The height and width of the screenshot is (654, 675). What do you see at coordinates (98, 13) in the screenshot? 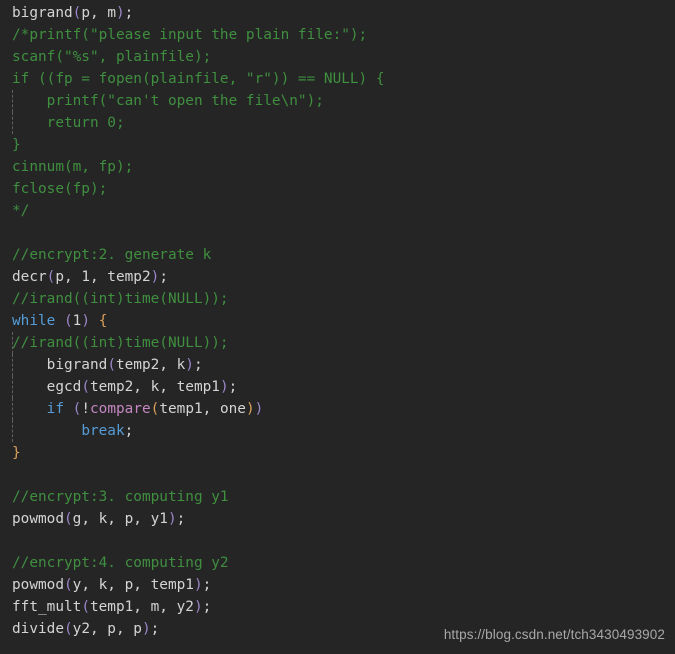
I see `argument-token: p, m` at bounding box center [98, 13].